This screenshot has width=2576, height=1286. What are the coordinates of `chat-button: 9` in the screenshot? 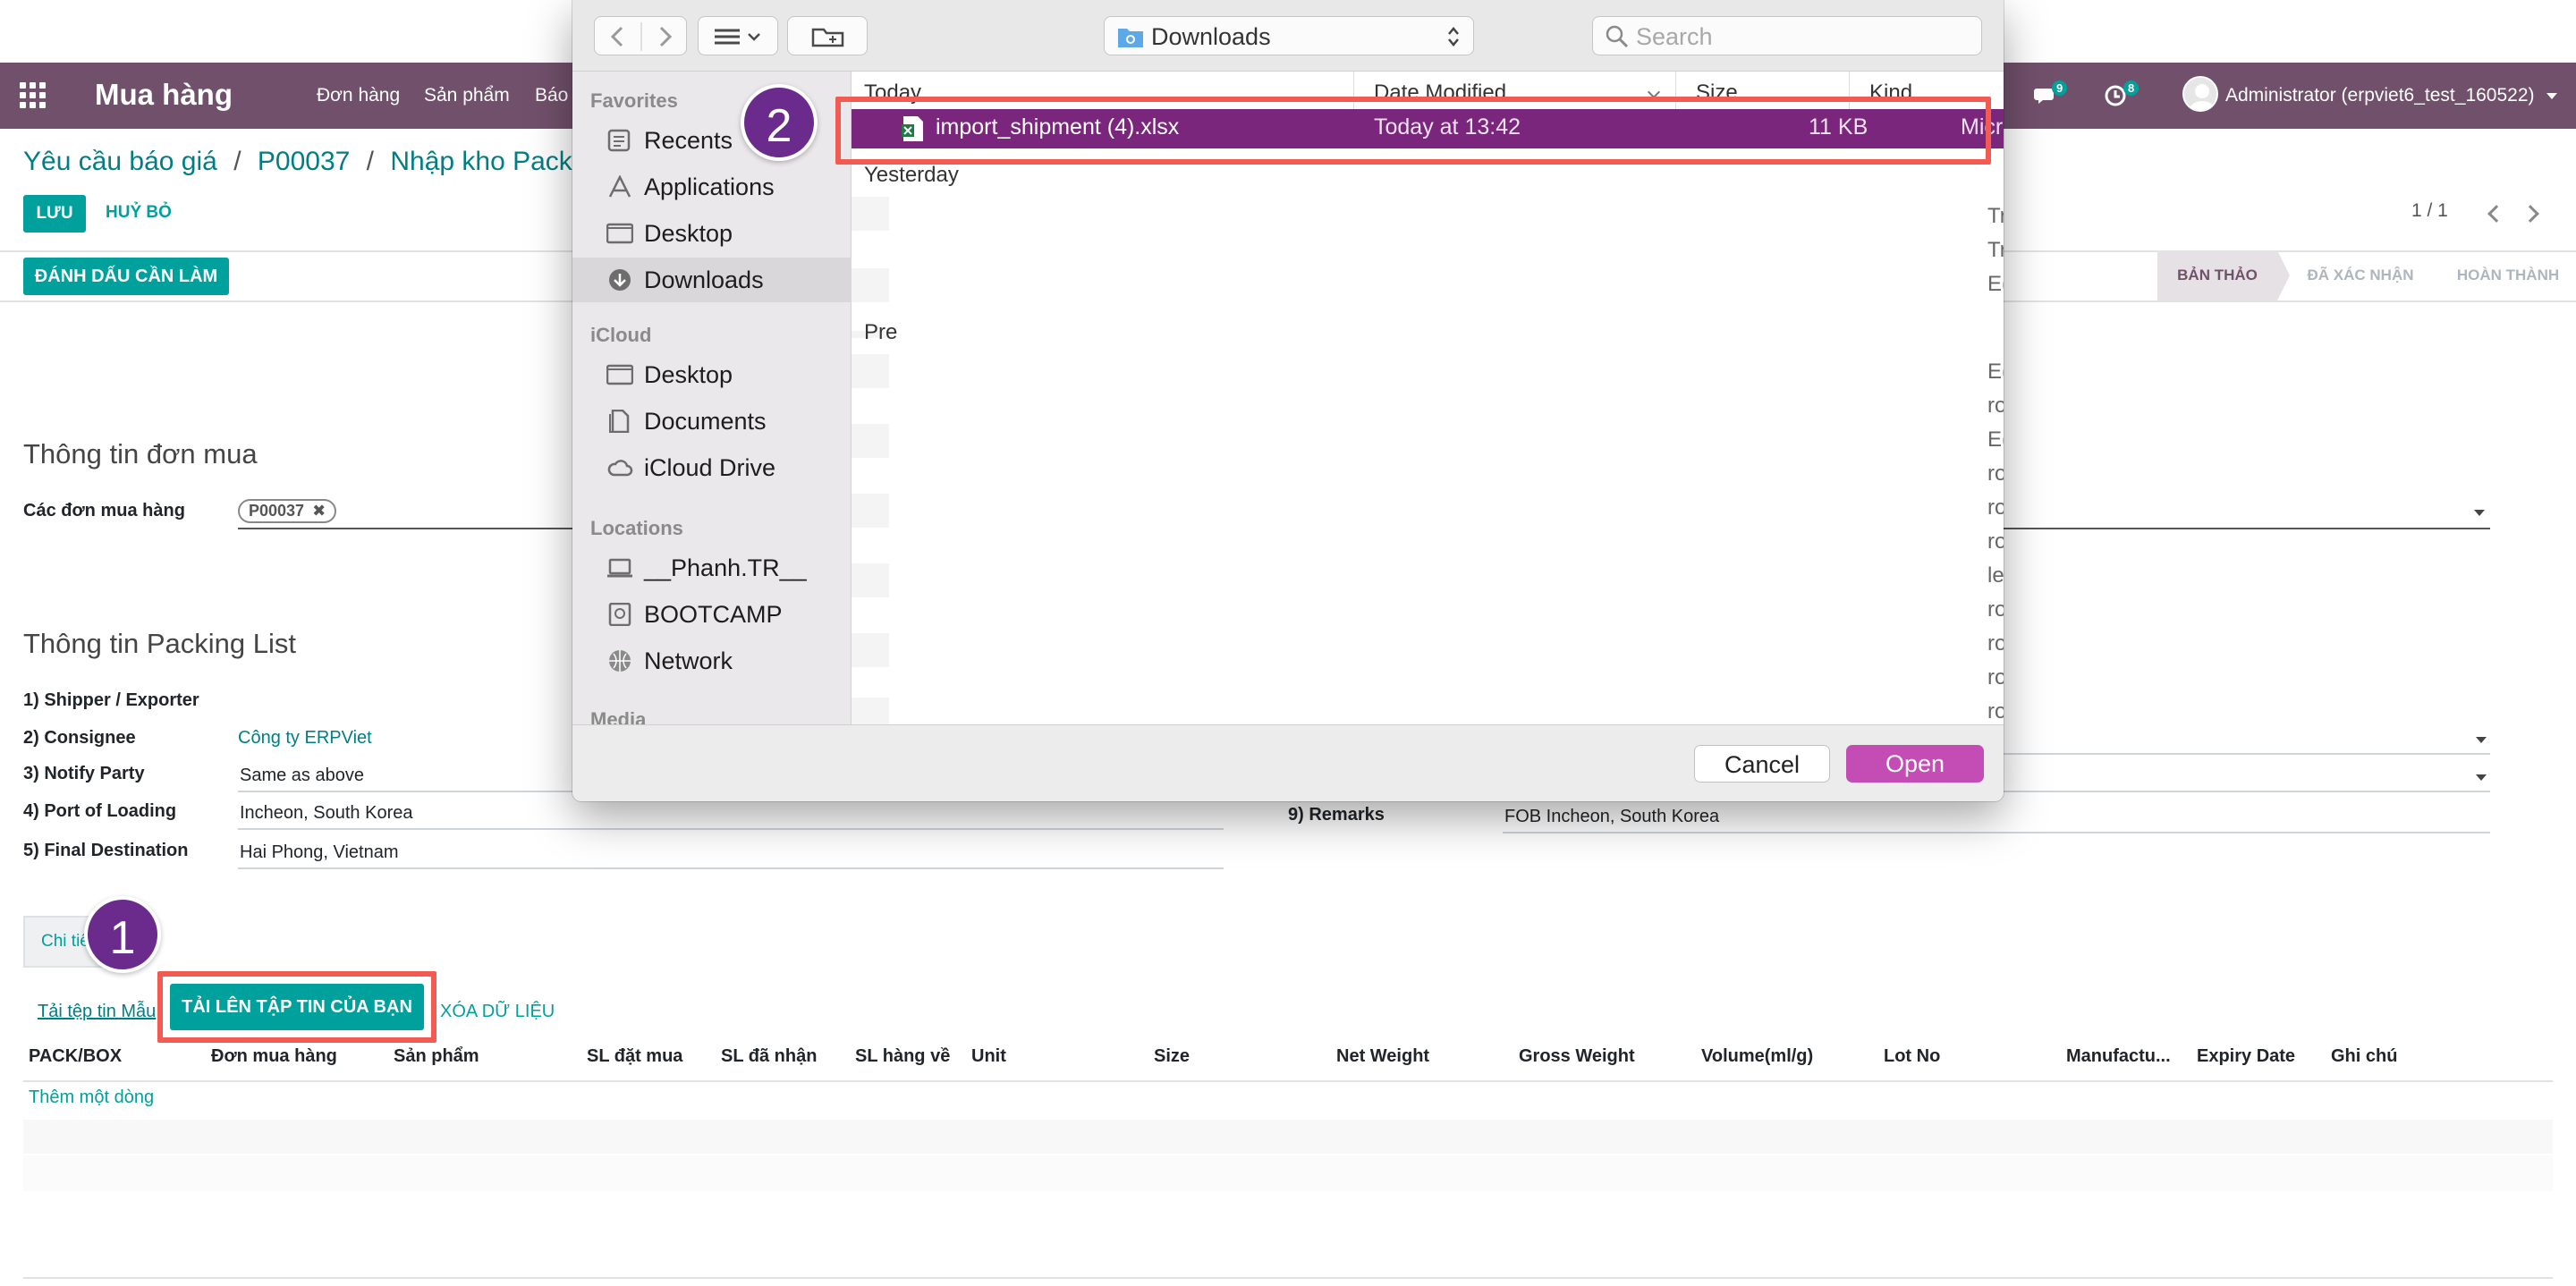 It's located at (2054, 95).